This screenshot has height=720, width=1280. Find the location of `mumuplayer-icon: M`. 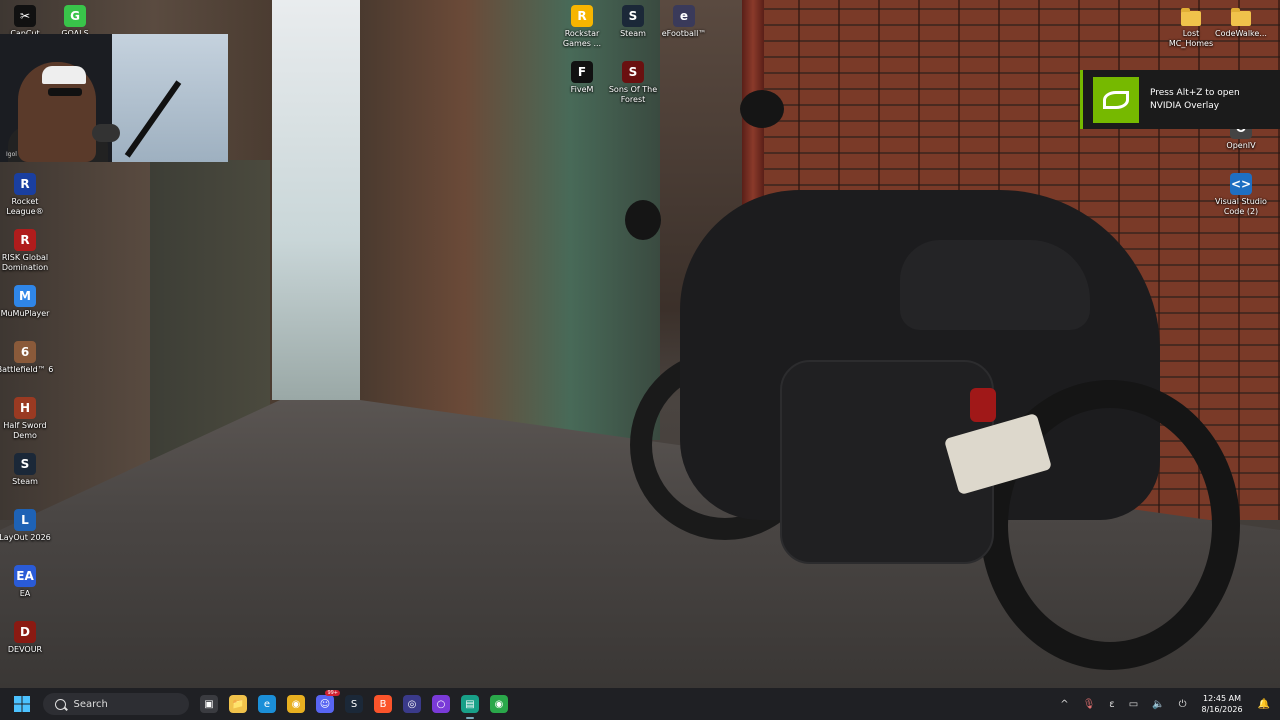

mumuplayer-icon: M is located at coordinates (25, 296).